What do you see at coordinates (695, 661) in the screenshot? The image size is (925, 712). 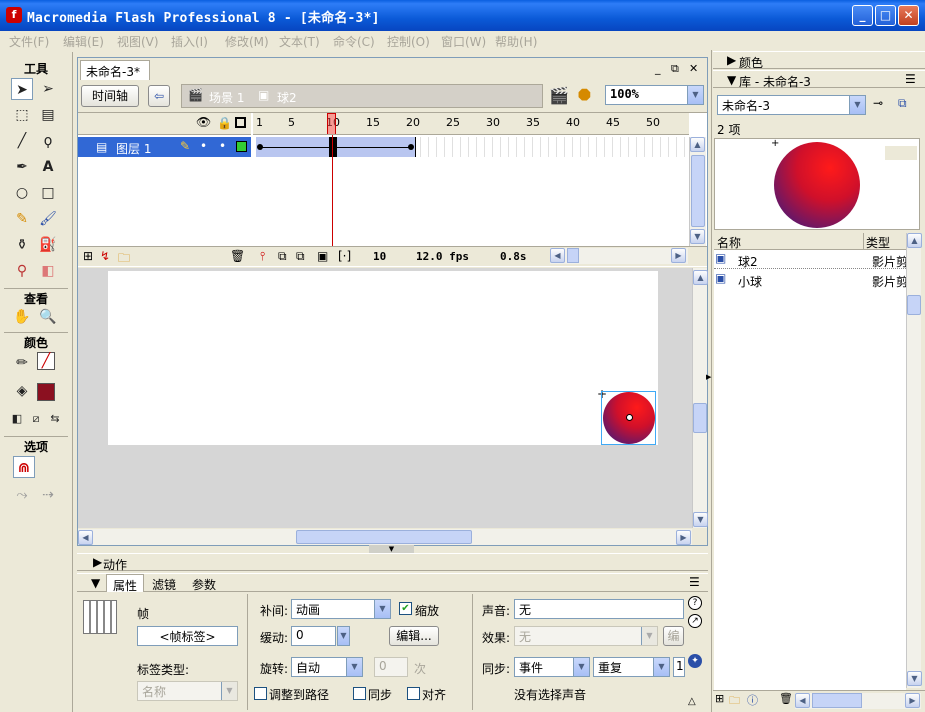 I see `accessibility-icon: ✦` at bounding box center [695, 661].